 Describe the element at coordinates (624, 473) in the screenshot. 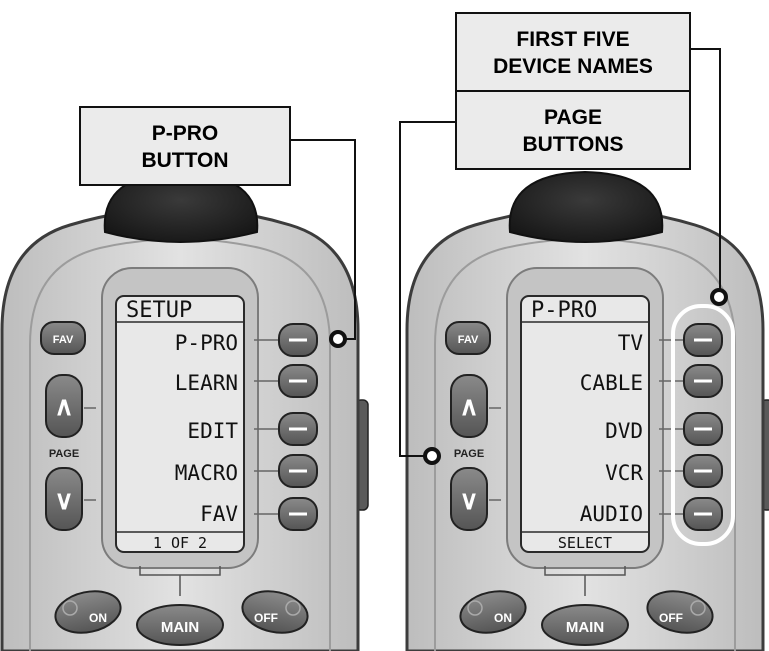

I see `right-menu-item-4: VCR` at that location.